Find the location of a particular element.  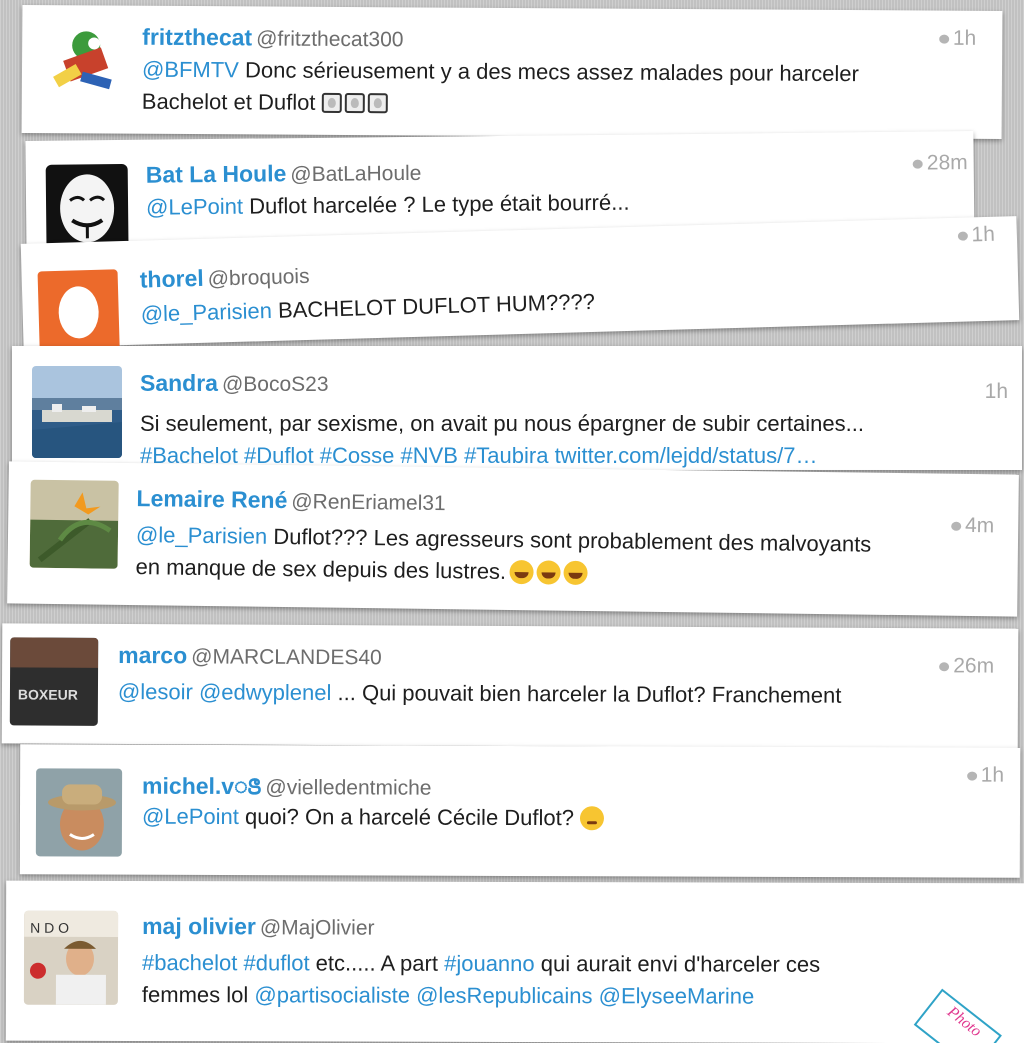

time-label: 26m is located at coordinates (974, 666).